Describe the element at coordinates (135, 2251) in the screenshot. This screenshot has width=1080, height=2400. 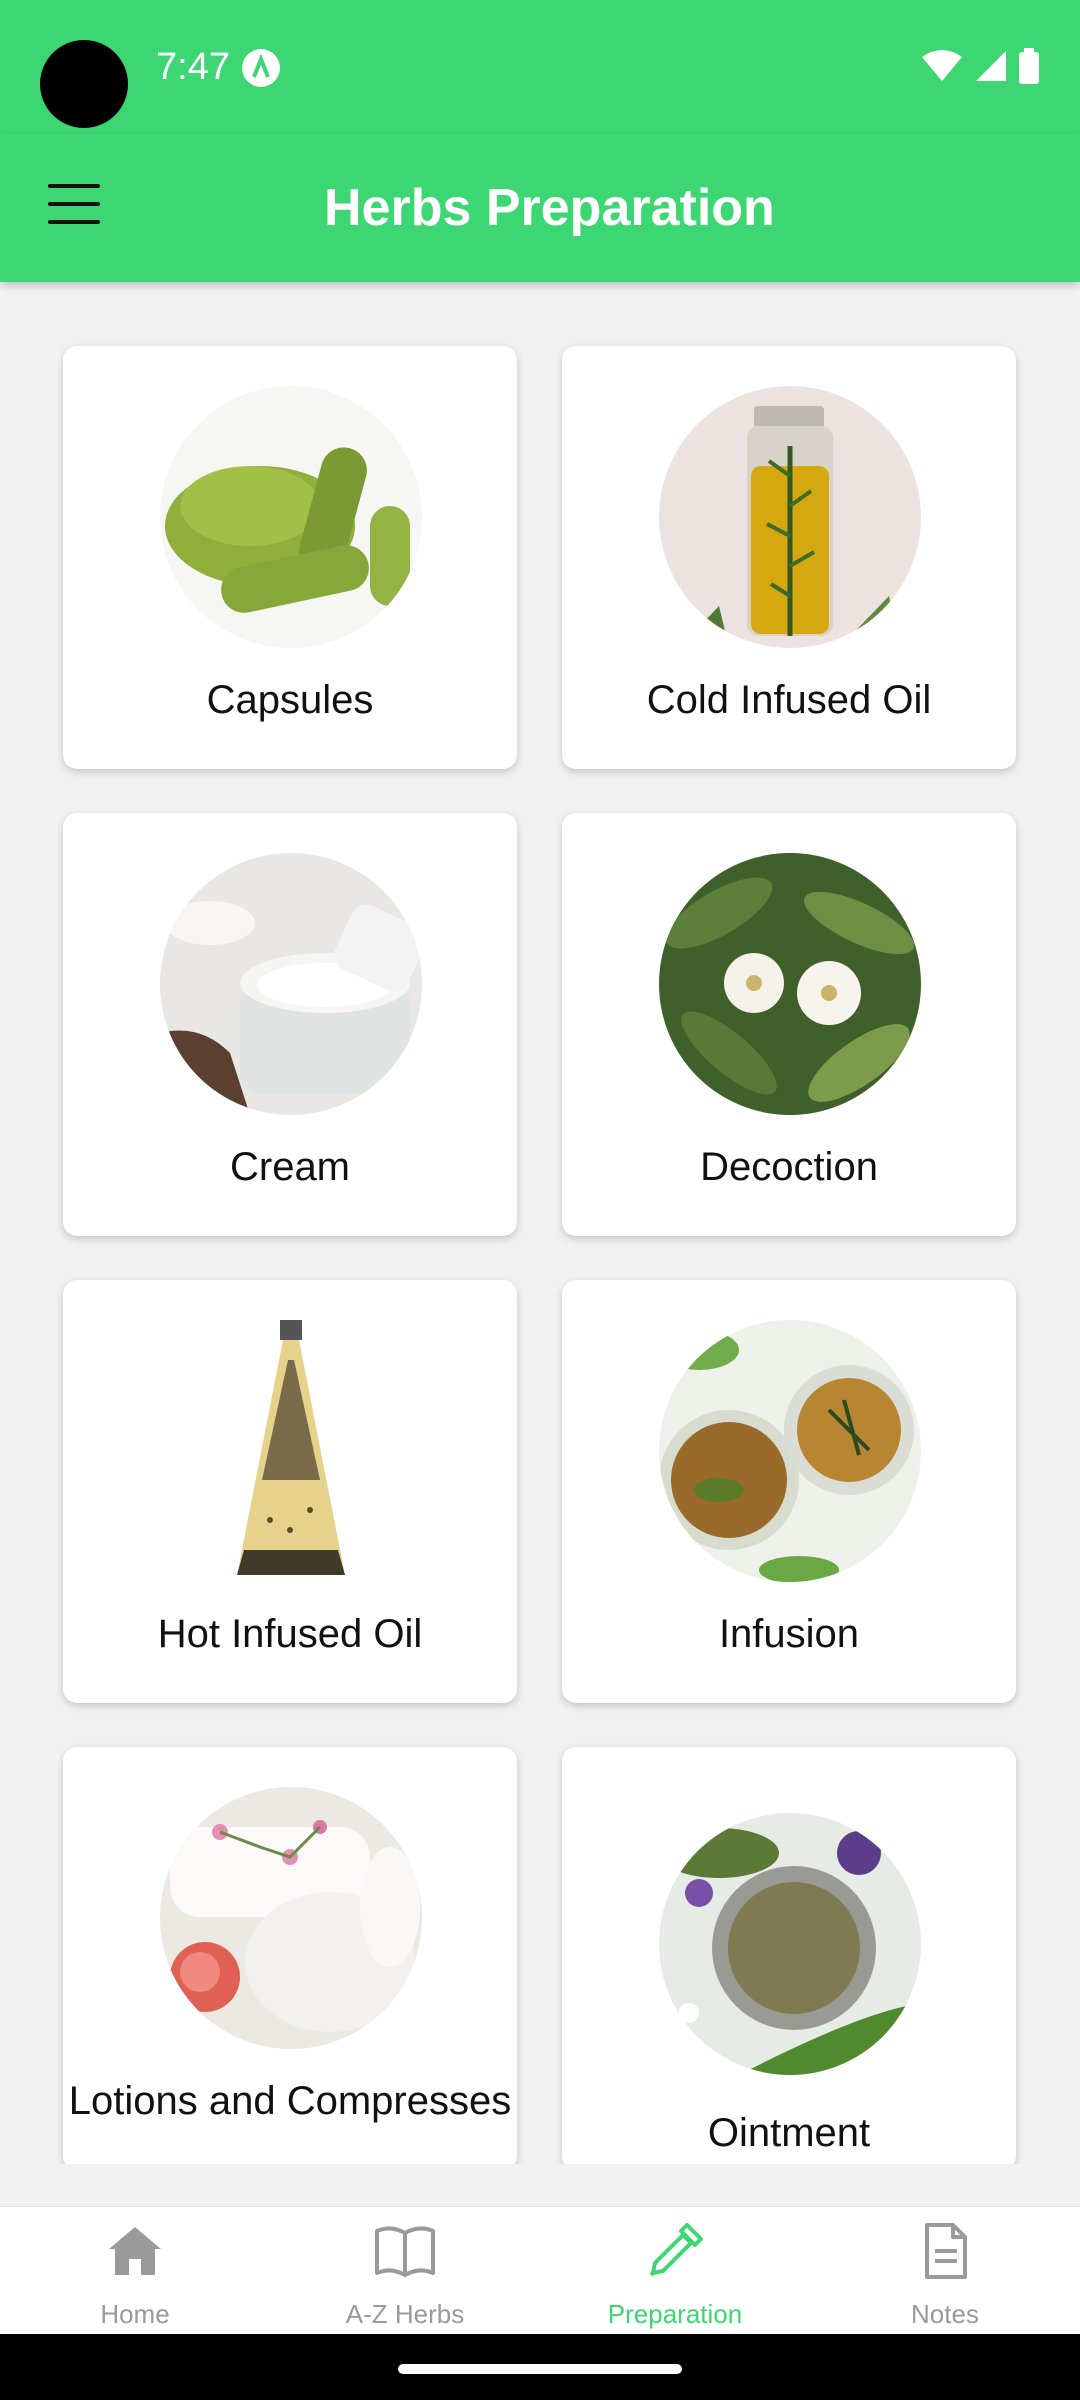
I see `home-icon` at that location.